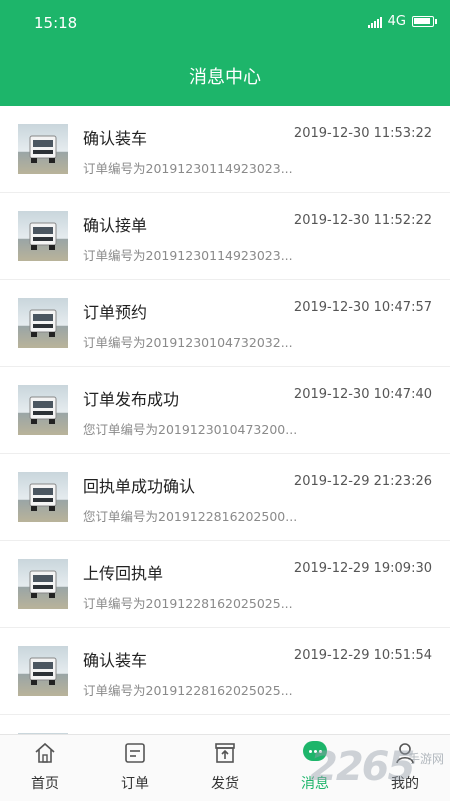 The image size is (450, 801). What do you see at coordinates (424, 21) in the screenshot?
I see `battery-icon` at bounding box center [424, 21].